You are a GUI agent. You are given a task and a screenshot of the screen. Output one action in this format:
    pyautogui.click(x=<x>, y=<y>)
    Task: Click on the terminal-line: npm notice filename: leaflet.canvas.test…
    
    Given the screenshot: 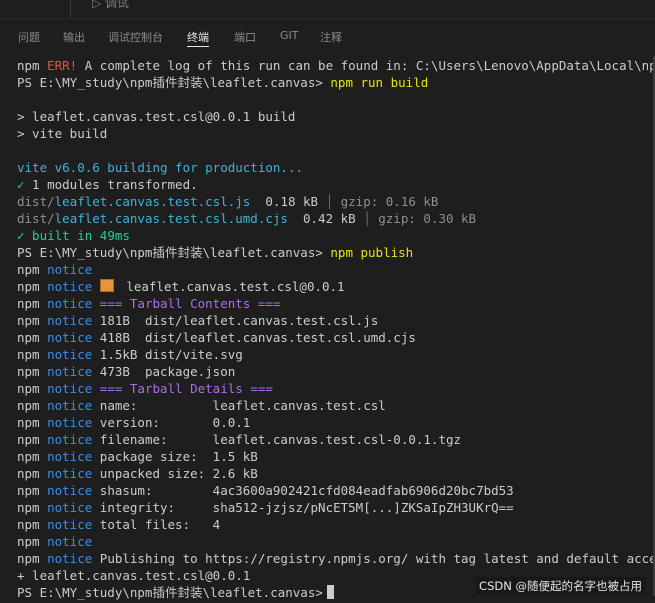 What is the action you would take?
    pyautogui.click(x=239, y=439)
    